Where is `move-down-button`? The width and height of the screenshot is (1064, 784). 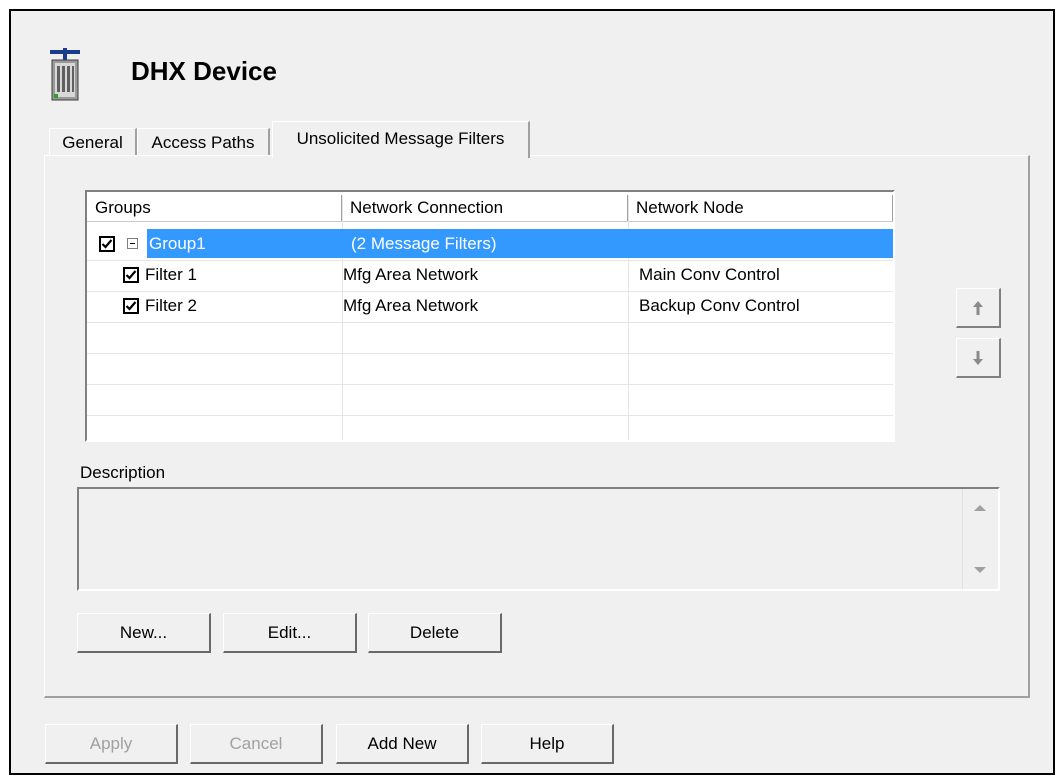 move-down-button is located at coordinates (978, 358).